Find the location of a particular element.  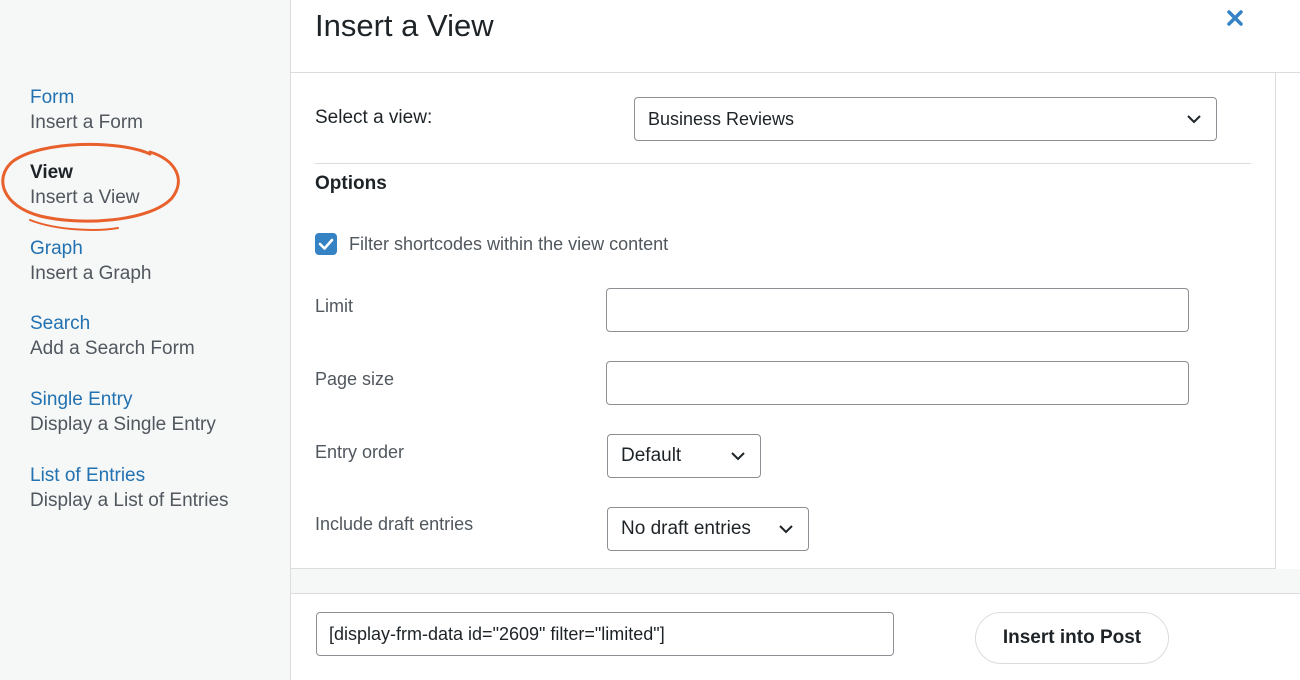

footer-separator is located at coordinates (795, 581).